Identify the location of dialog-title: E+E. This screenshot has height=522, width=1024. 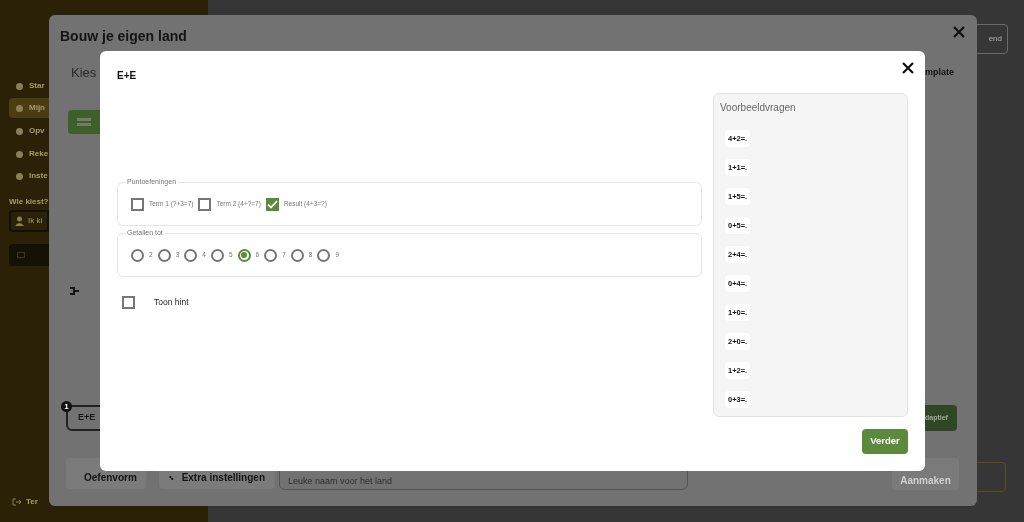
(127, 76).